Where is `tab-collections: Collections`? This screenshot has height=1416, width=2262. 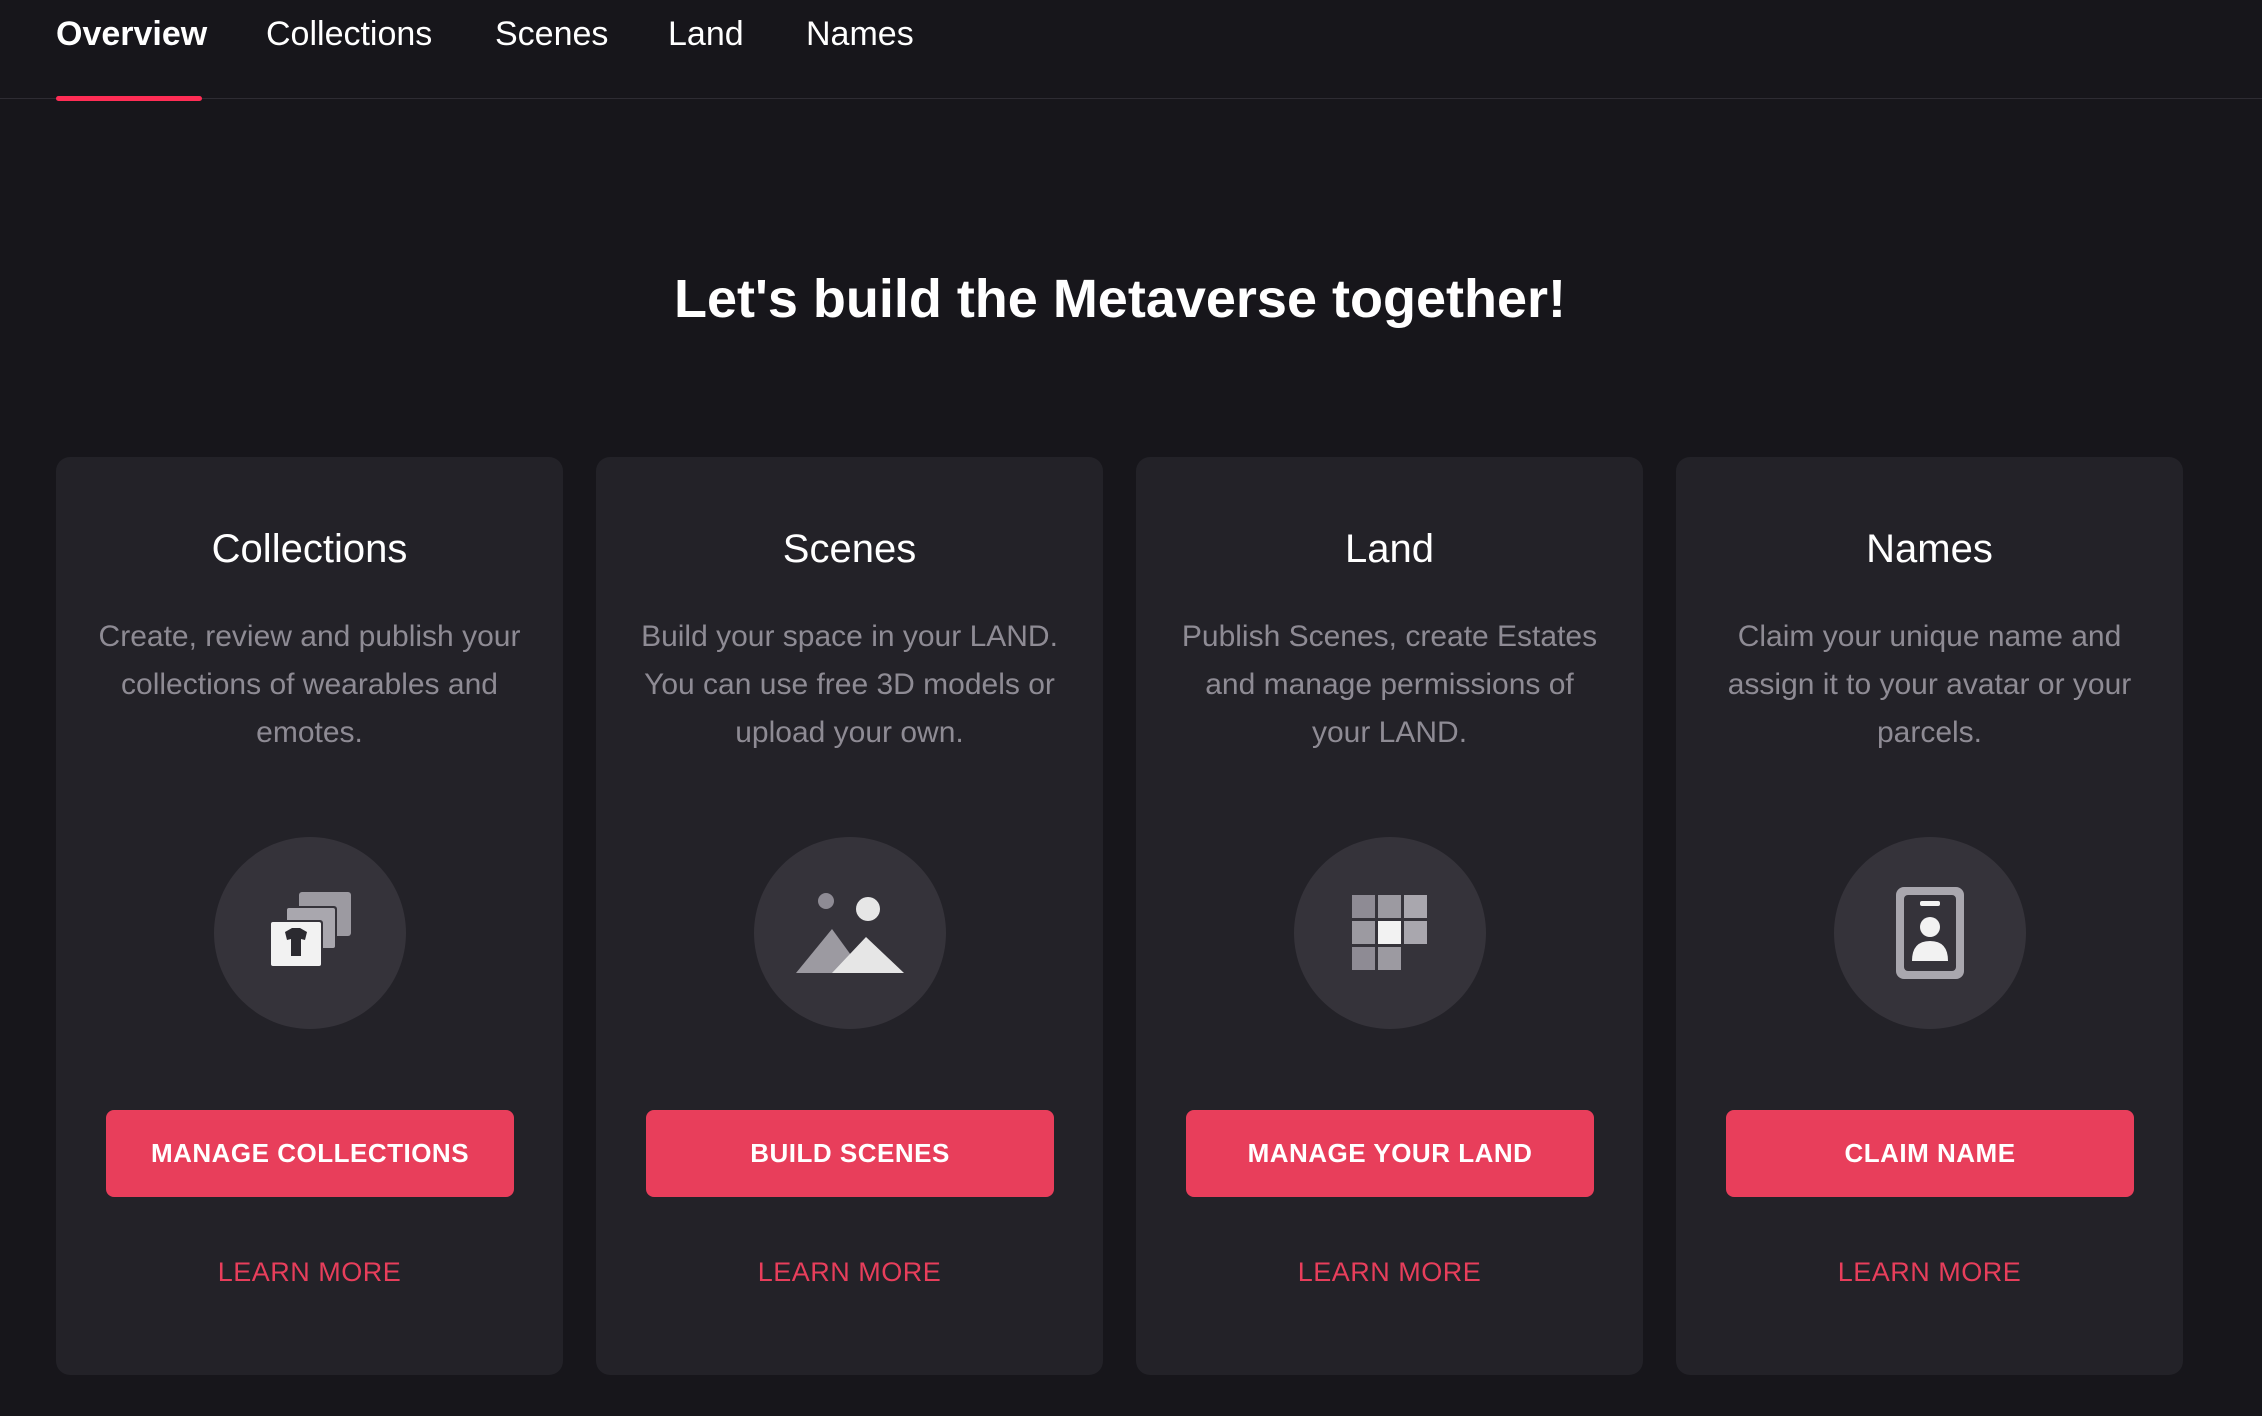
tab-collections: Collections is located at coordinates (349, 34).